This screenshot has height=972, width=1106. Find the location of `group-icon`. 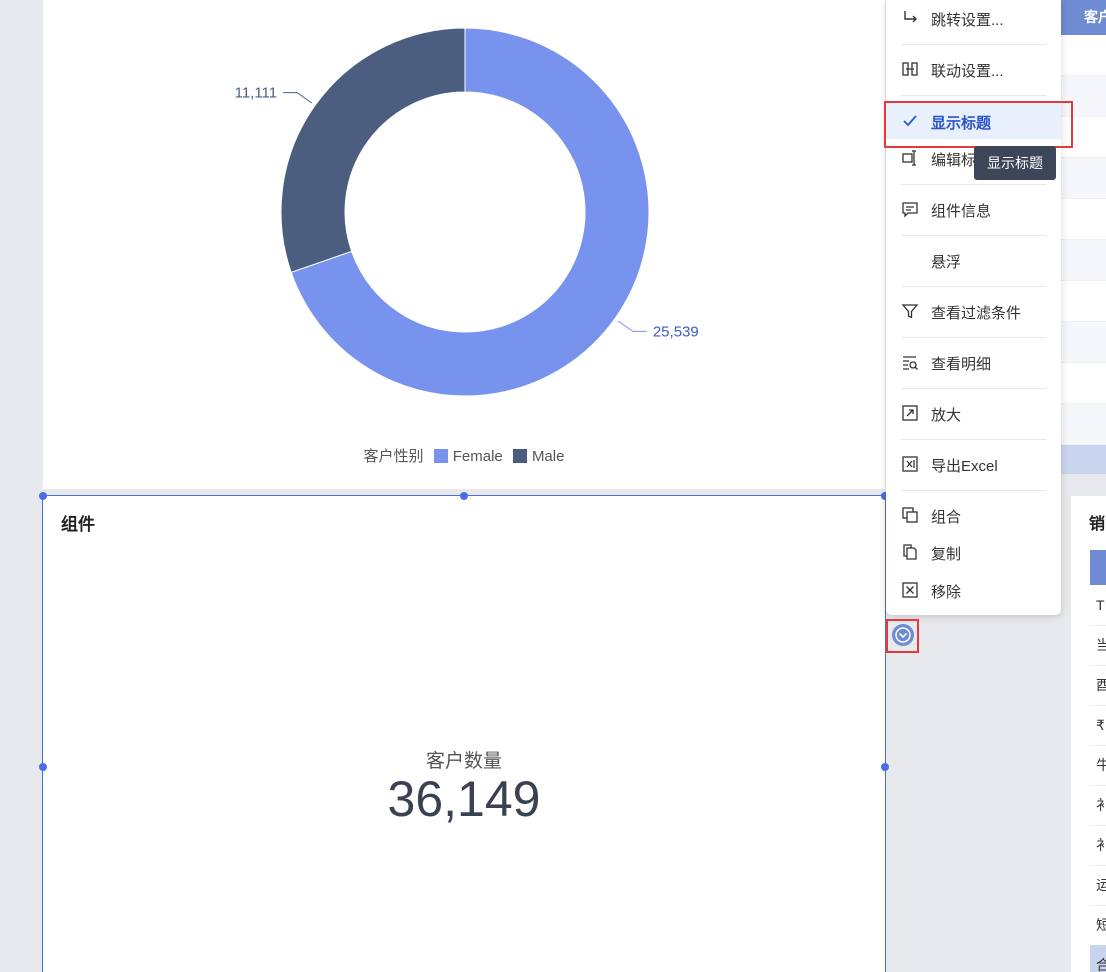

group-icon is located at coordinates (910, 515).